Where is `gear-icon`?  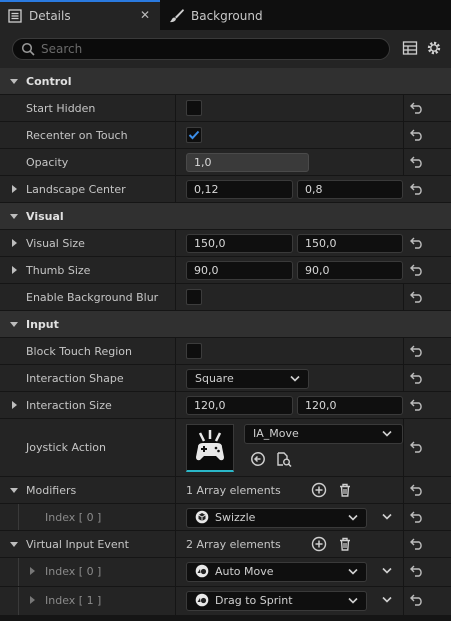 gear-icon is located at coordinates (434, 48).